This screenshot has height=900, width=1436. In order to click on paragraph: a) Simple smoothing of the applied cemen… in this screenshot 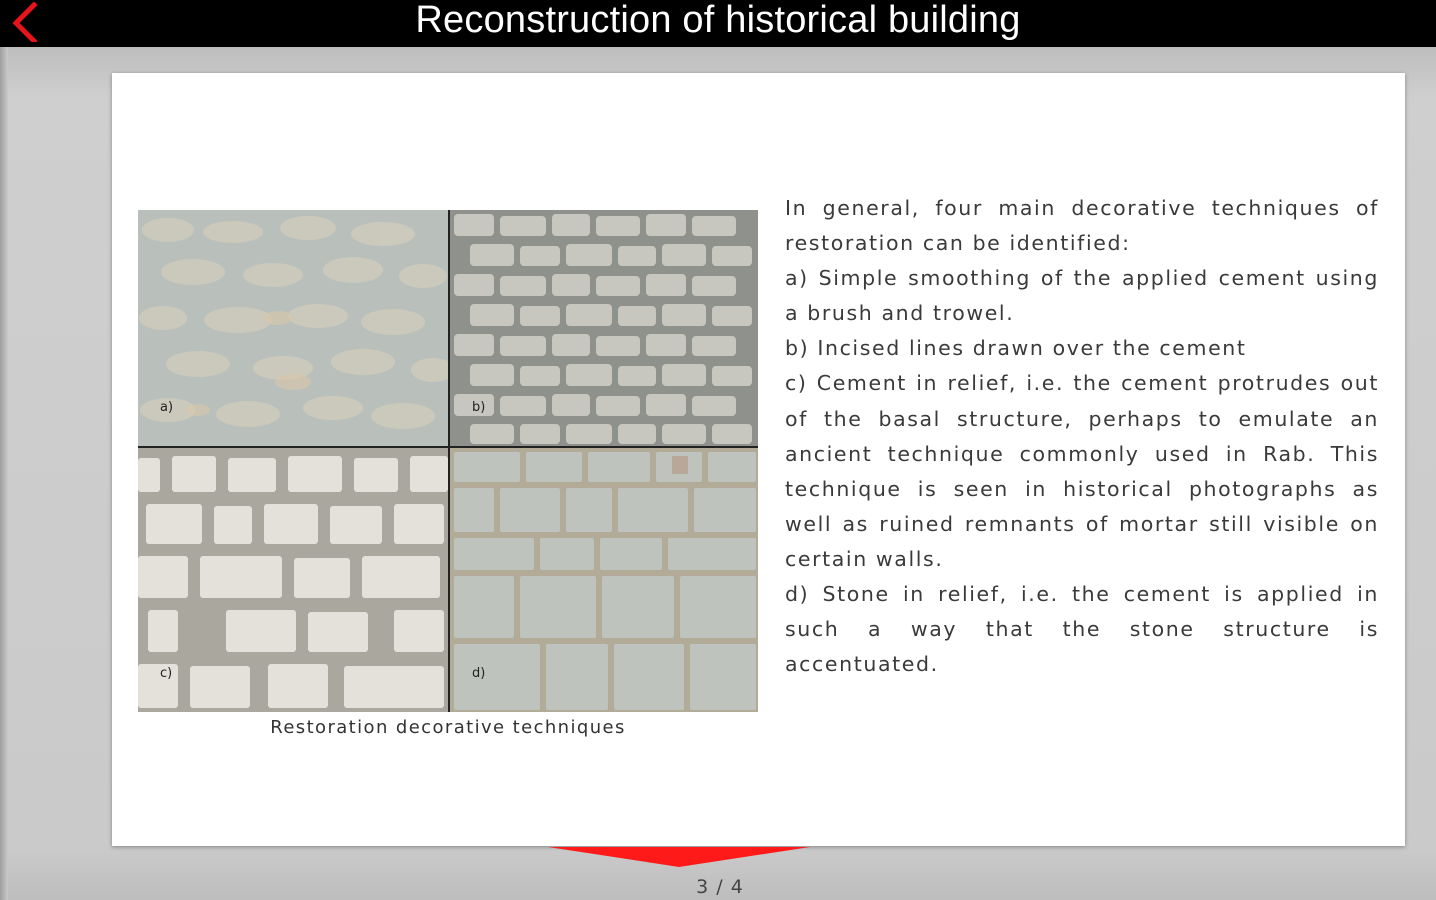, I will do `click(1082, 296)`.